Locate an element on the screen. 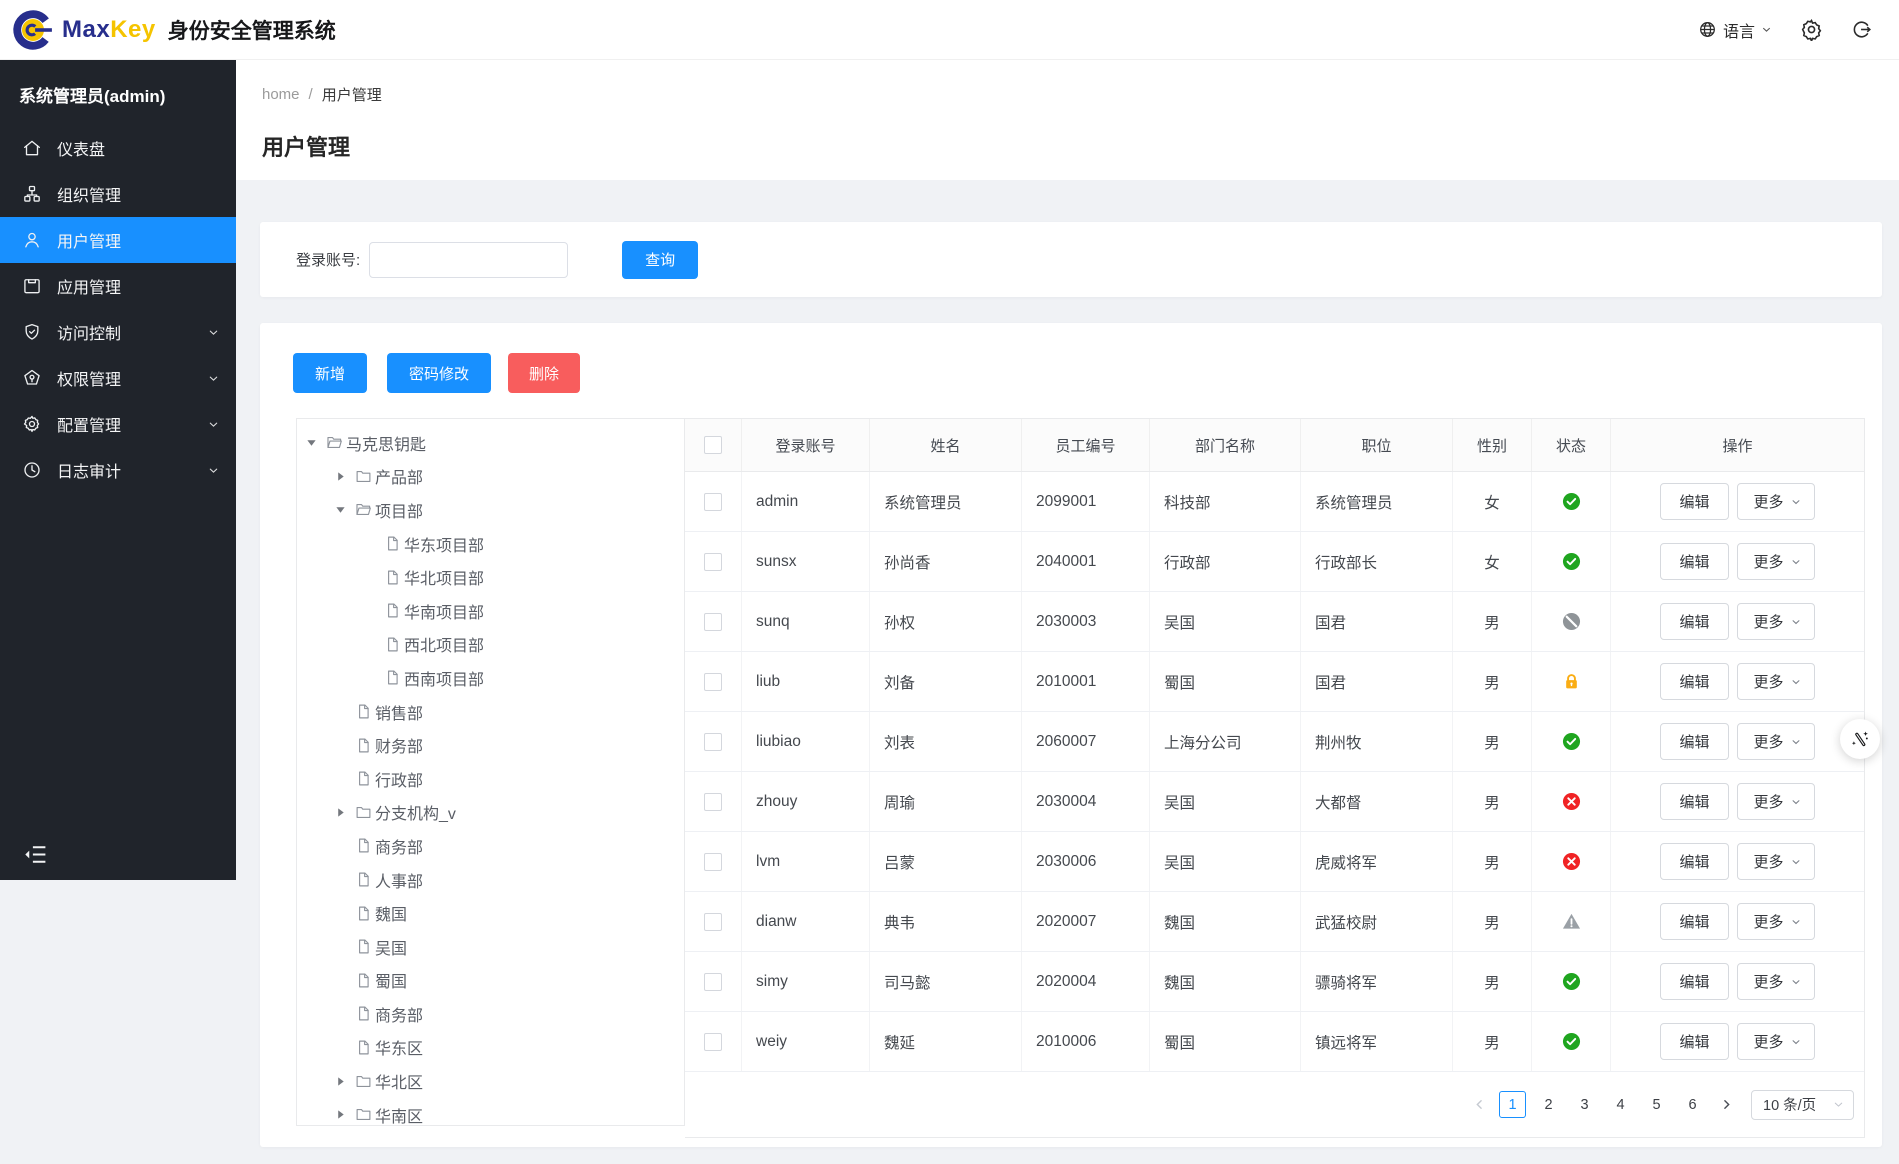 The width and height of the screenshot is (1899, 1164). tree-node: 销售部 is located at coordinates (490, 712).